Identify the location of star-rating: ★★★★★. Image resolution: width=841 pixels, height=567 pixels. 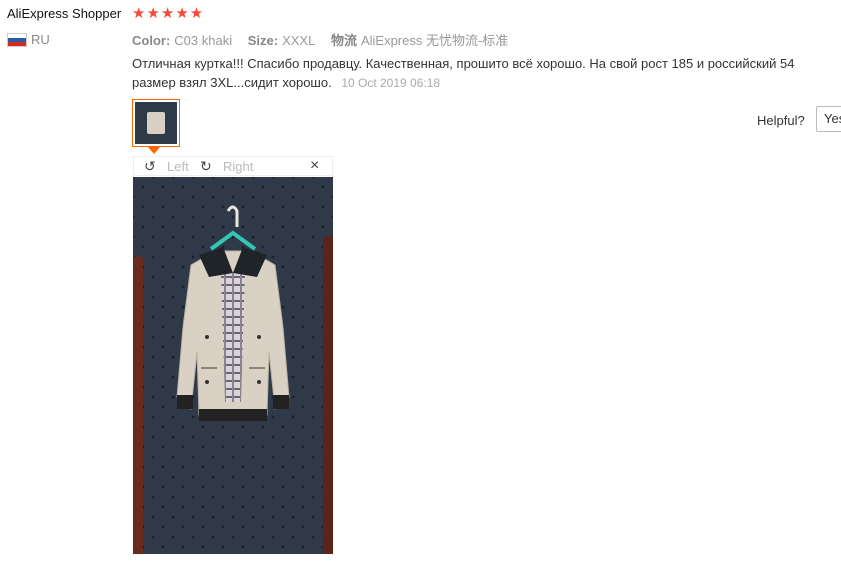
(168, 13).